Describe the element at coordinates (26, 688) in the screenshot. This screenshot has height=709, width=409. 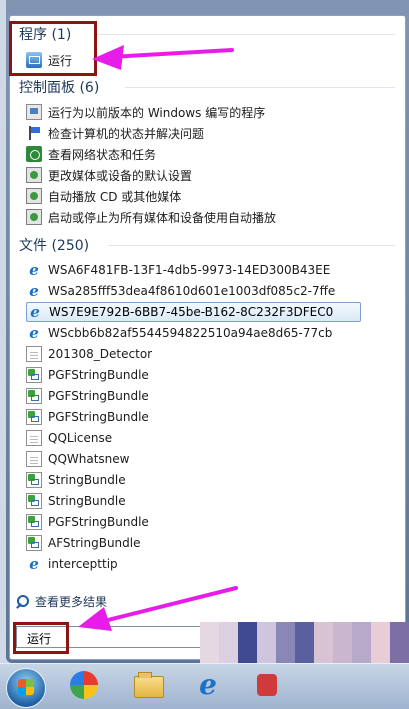
I see `windows-orb-icon` at that location.